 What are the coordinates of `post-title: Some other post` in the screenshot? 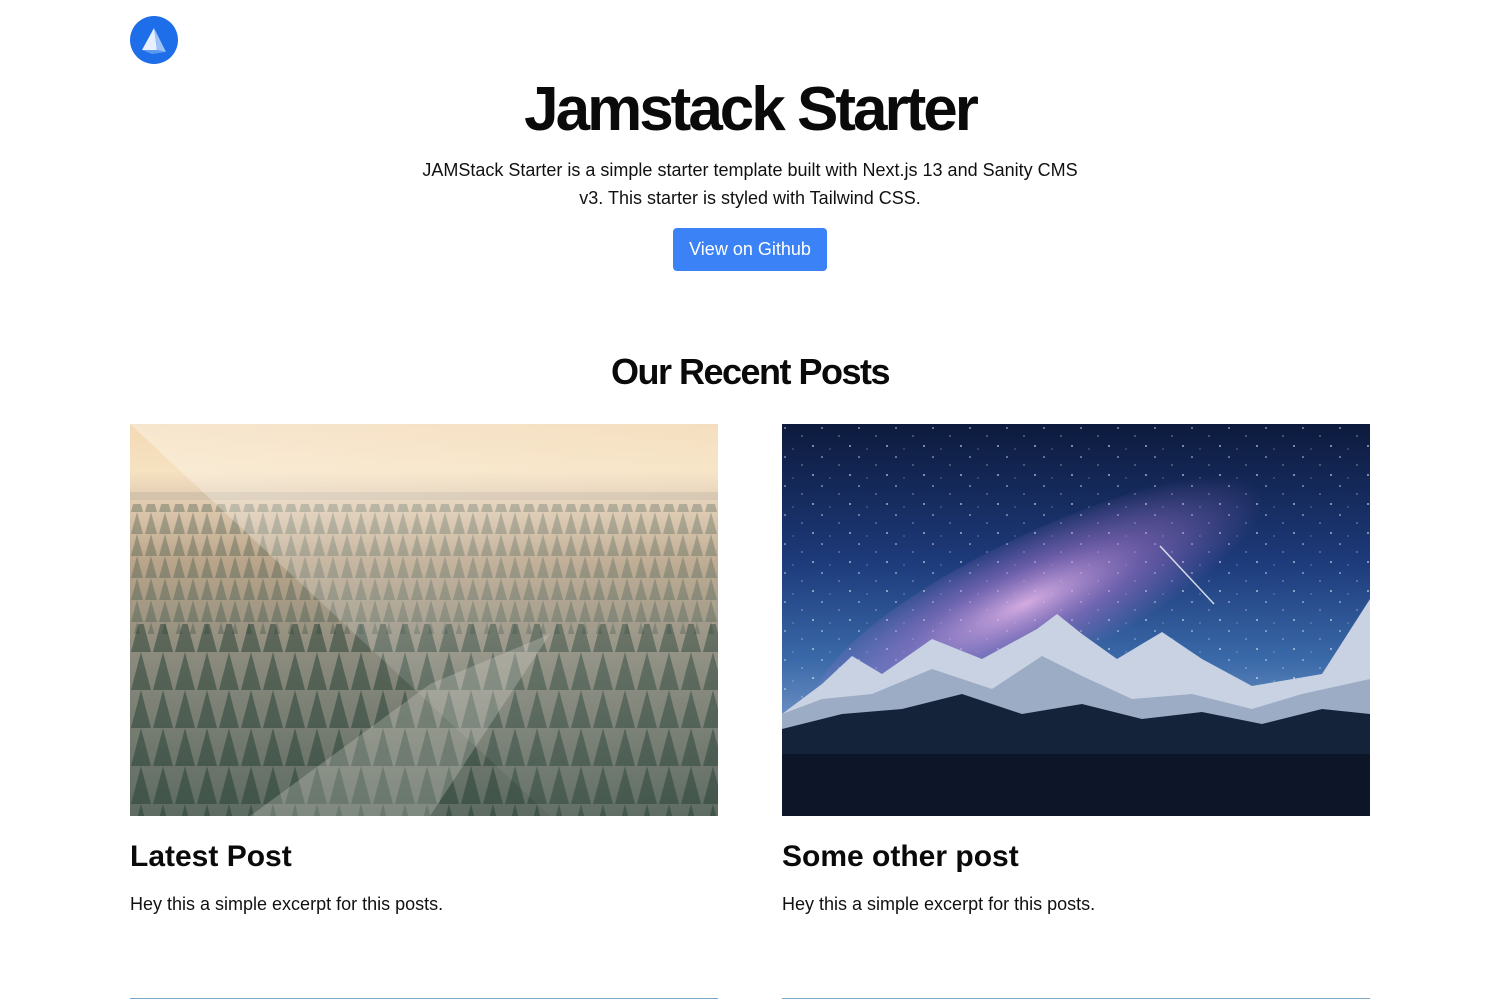 It's located at (900, 857).